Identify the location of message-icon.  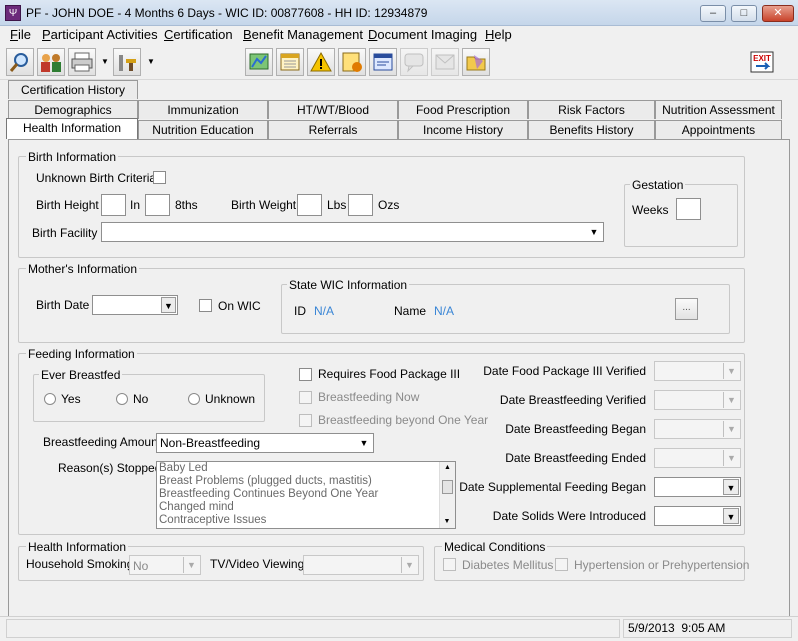
(445, 62).